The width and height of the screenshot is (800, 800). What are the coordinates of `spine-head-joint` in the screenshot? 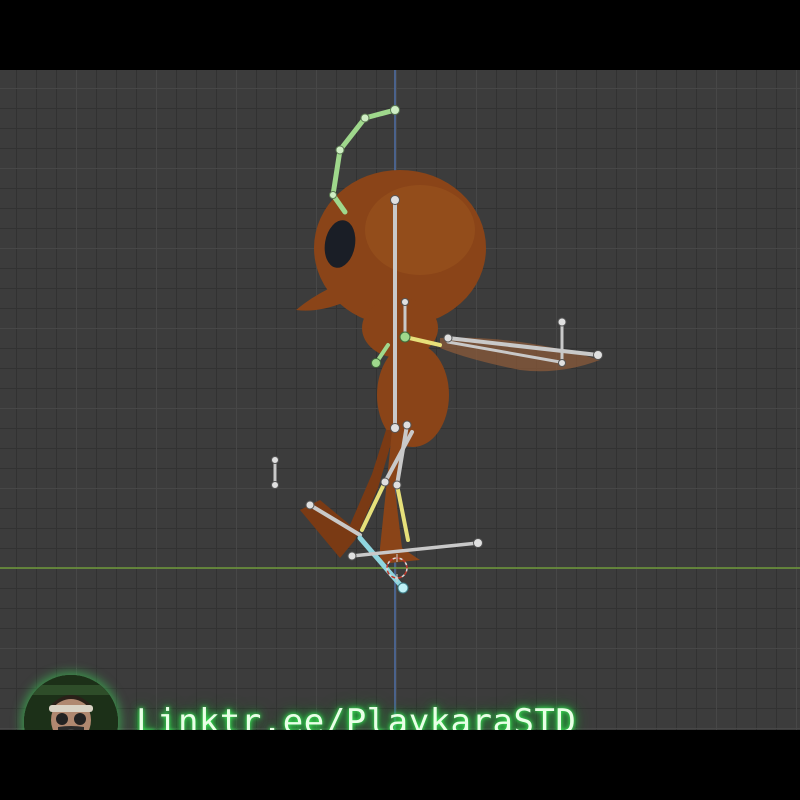 It's located at (395, 200).